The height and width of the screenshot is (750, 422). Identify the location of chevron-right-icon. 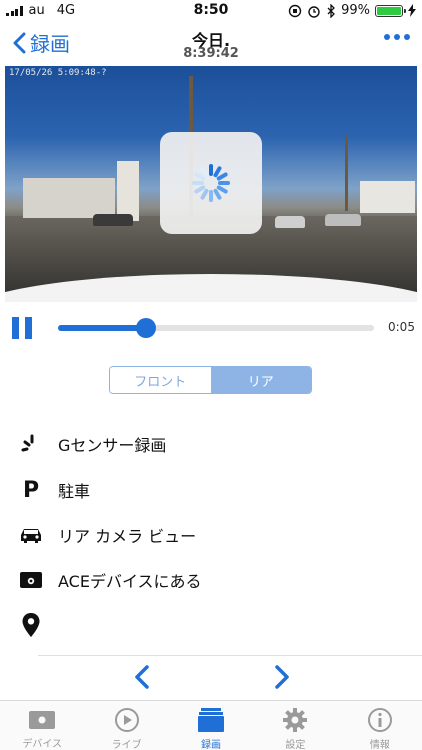
(282, 677).